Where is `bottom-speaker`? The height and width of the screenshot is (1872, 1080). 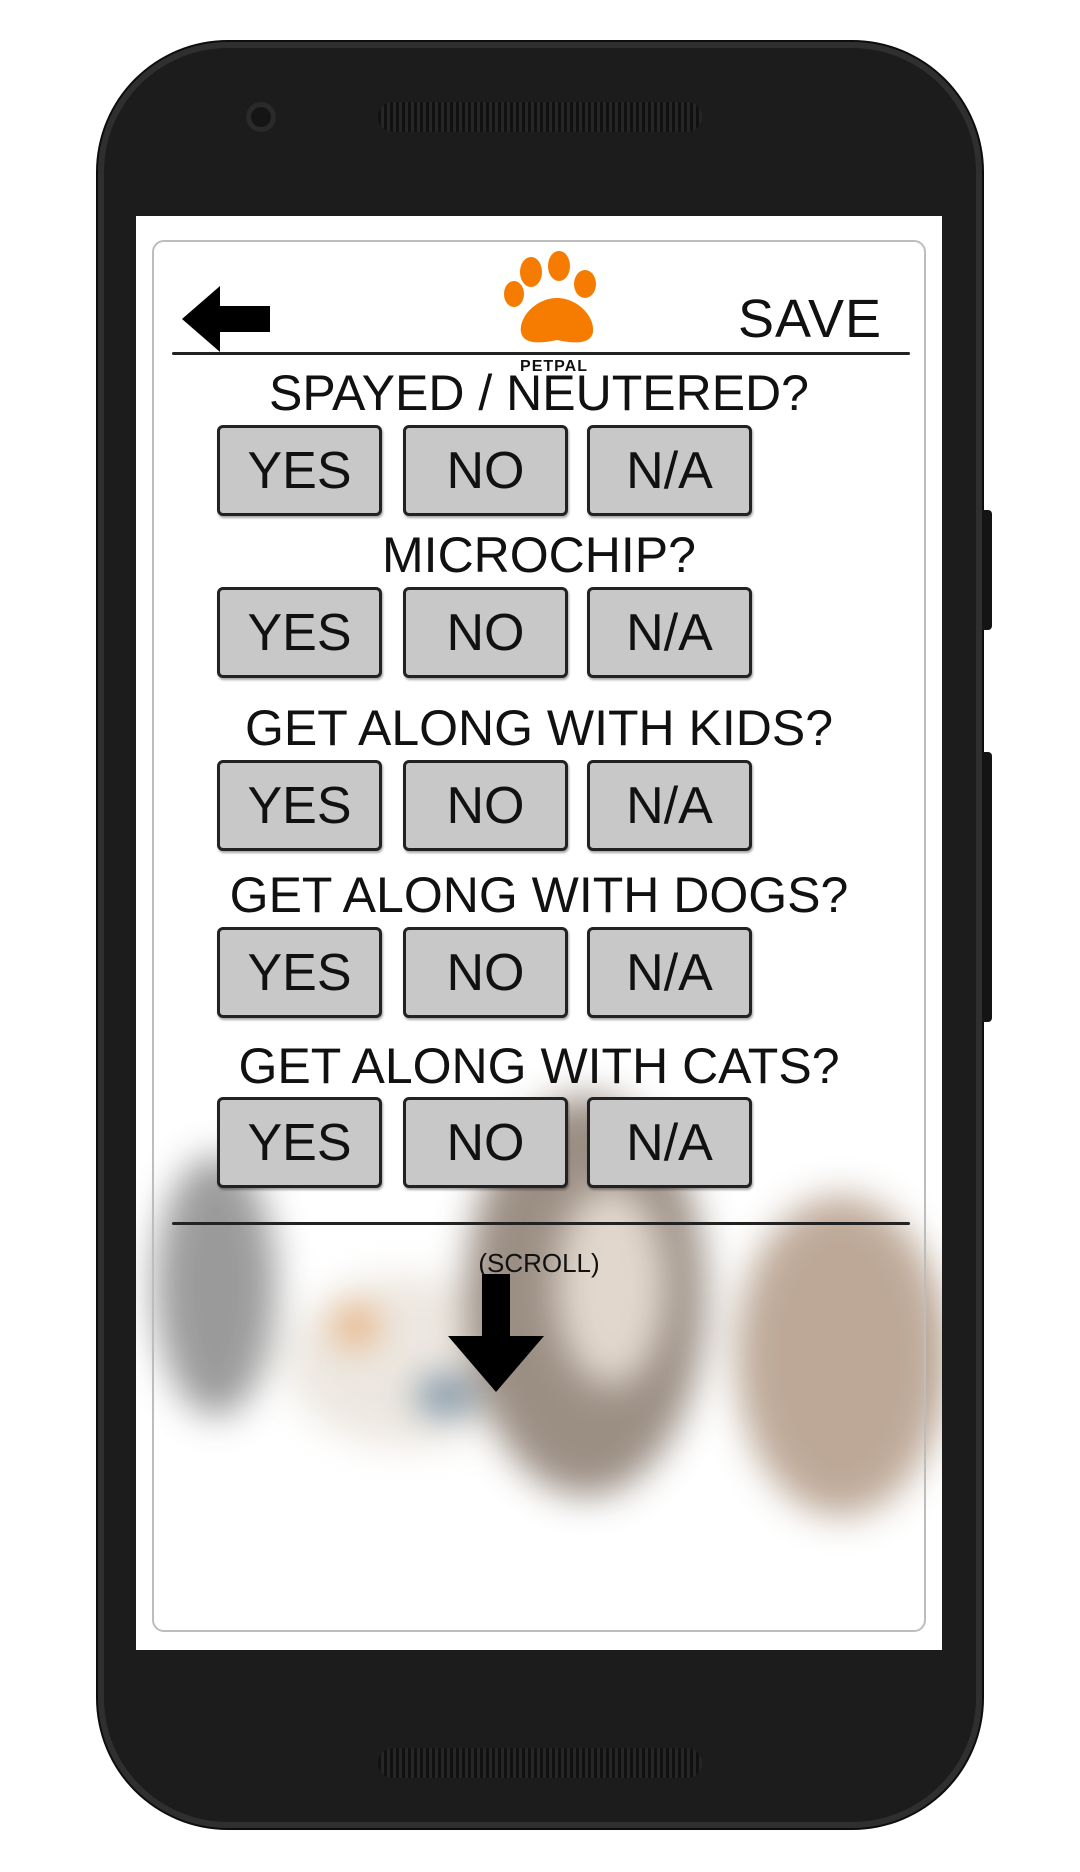 bottom-speaker is located at coordinates (540, 1763).